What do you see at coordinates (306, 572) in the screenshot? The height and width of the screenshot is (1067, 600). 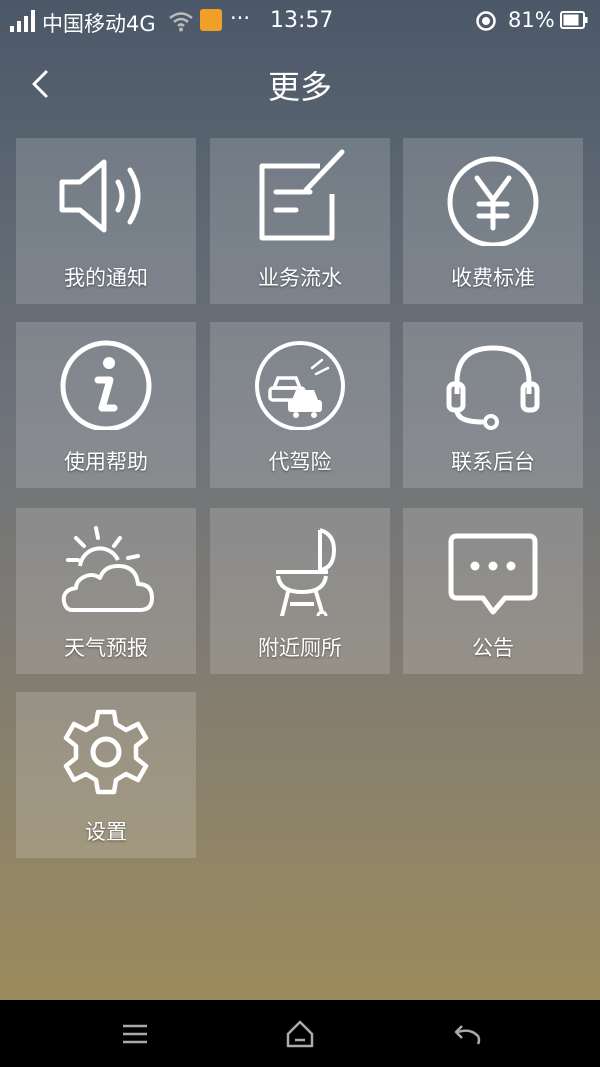 I see `grill-icon` at bounding box center [306, 572].